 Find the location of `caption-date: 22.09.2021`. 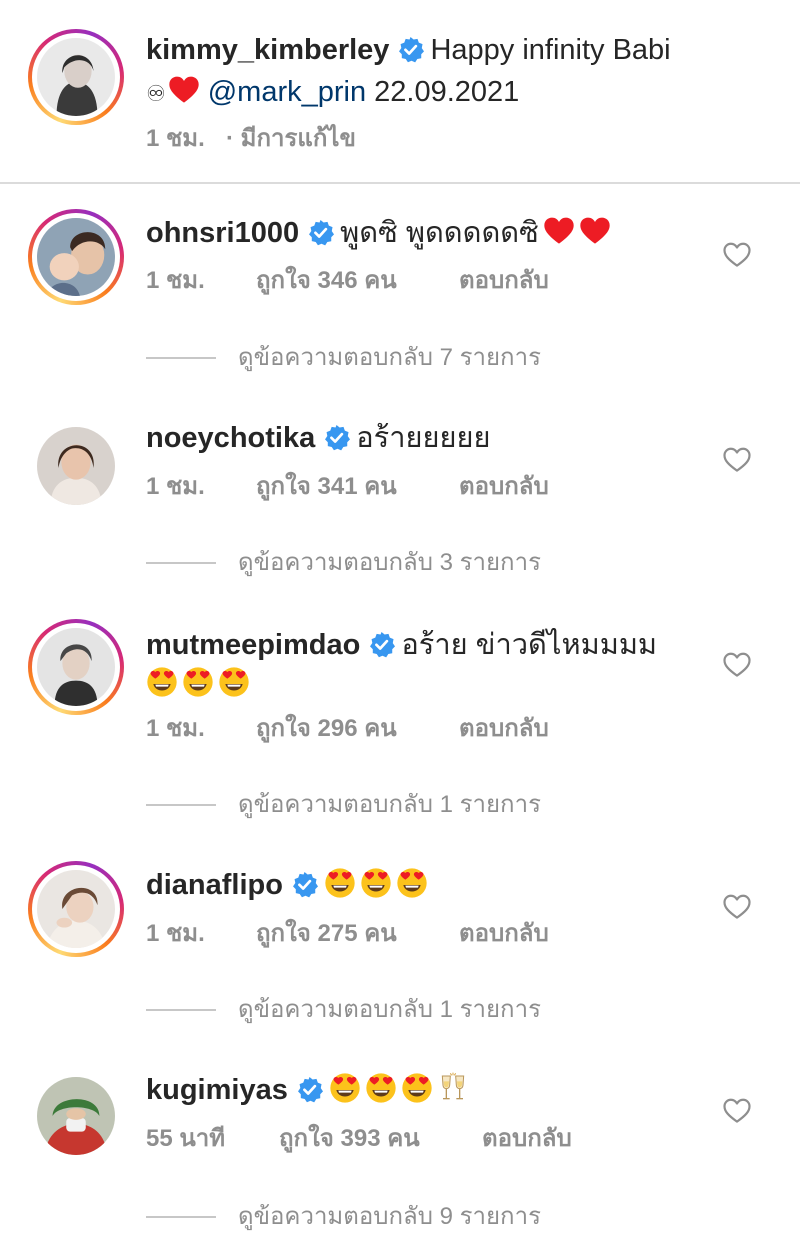

caption-date: 22.09.2021 is located at coordinates (447, 92).